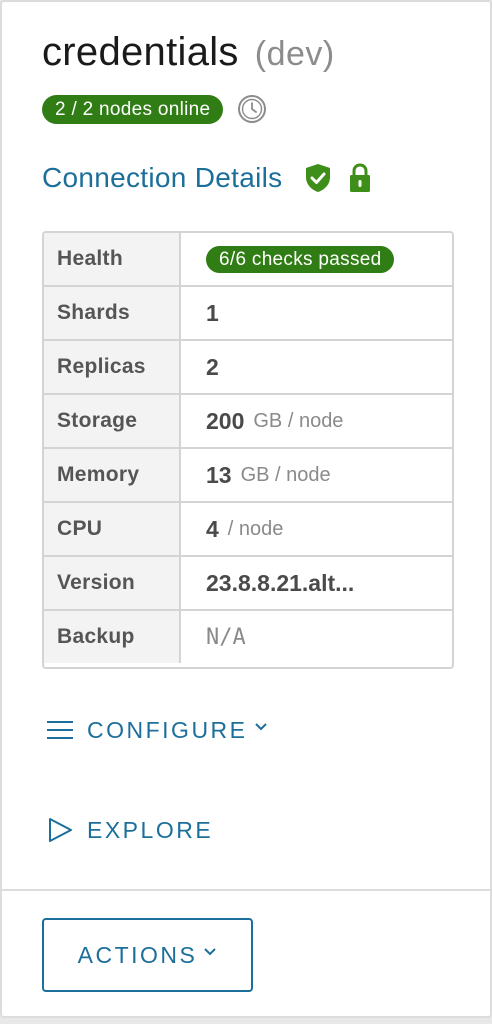 The height and width of the screenshot is (1024, 492). Describe the element at coordinates (248, 314) in the screenshot. I see `details-row-shards: Shards 1` at that location.